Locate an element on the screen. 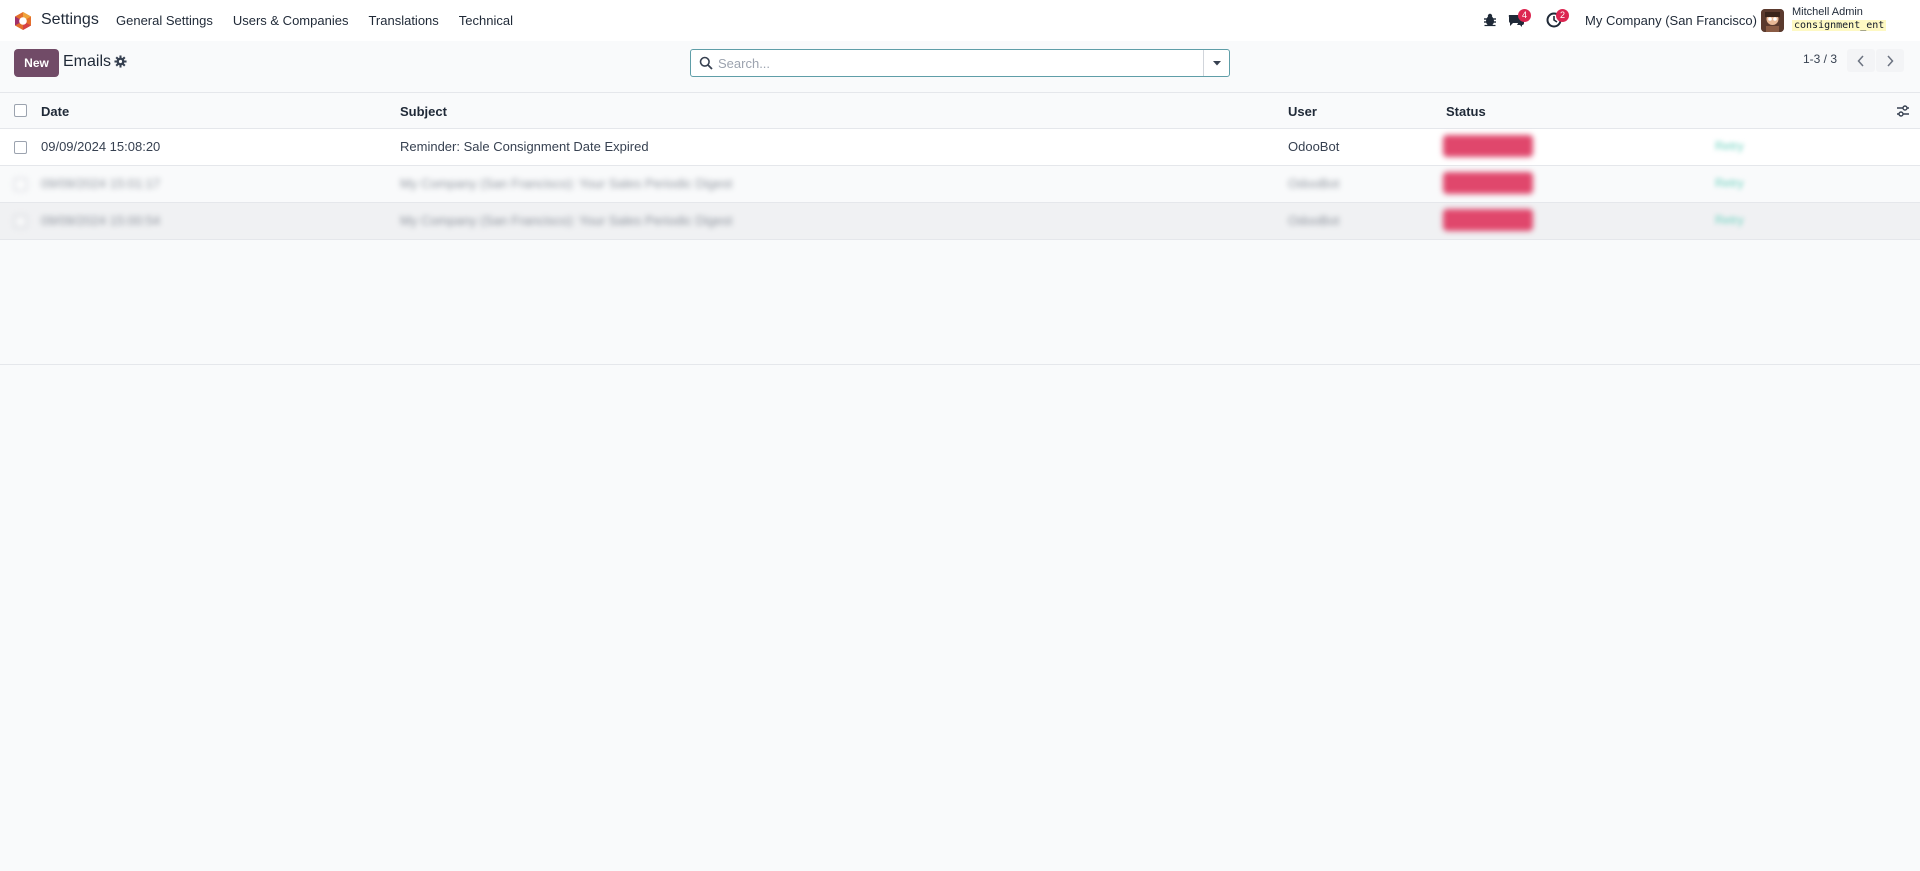 The height and width of the screenshot is (871, 1920). menu-general-settings: General Settings is located at coordinates (164, 20).